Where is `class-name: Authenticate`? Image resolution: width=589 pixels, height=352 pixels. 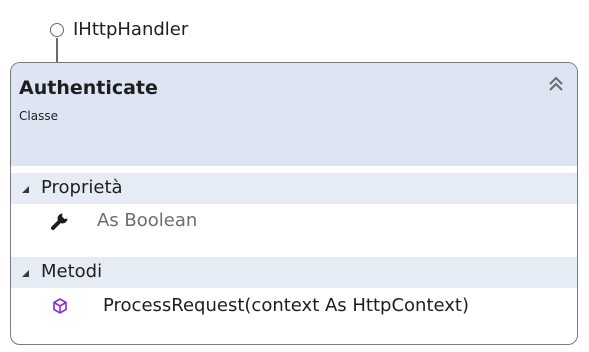
class-name: Authenticate is located at coordinates (88, 88).